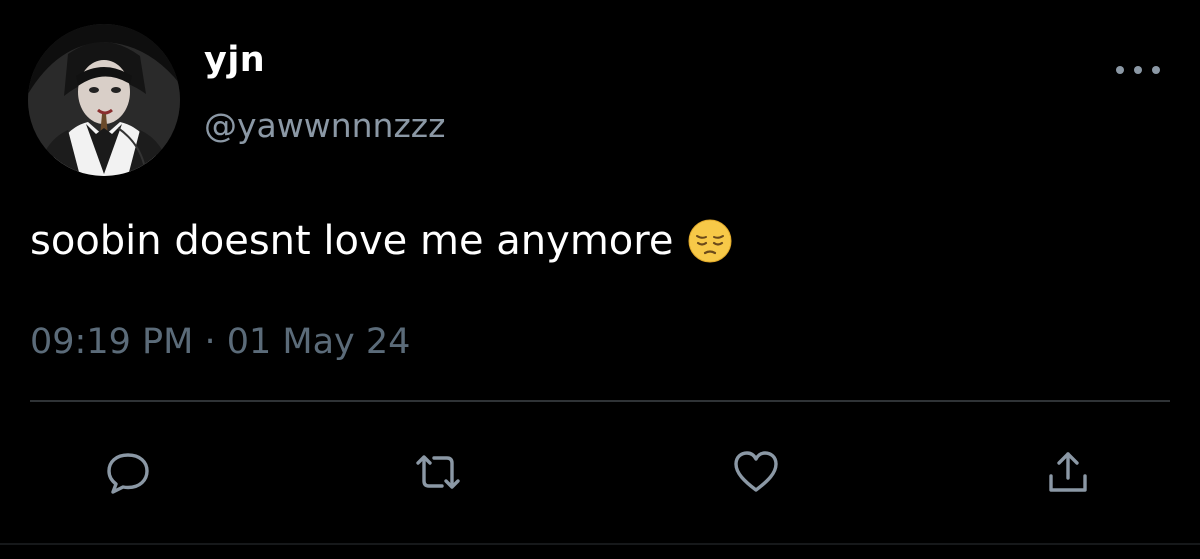  I want to click on share-button, so click(1068, 472).